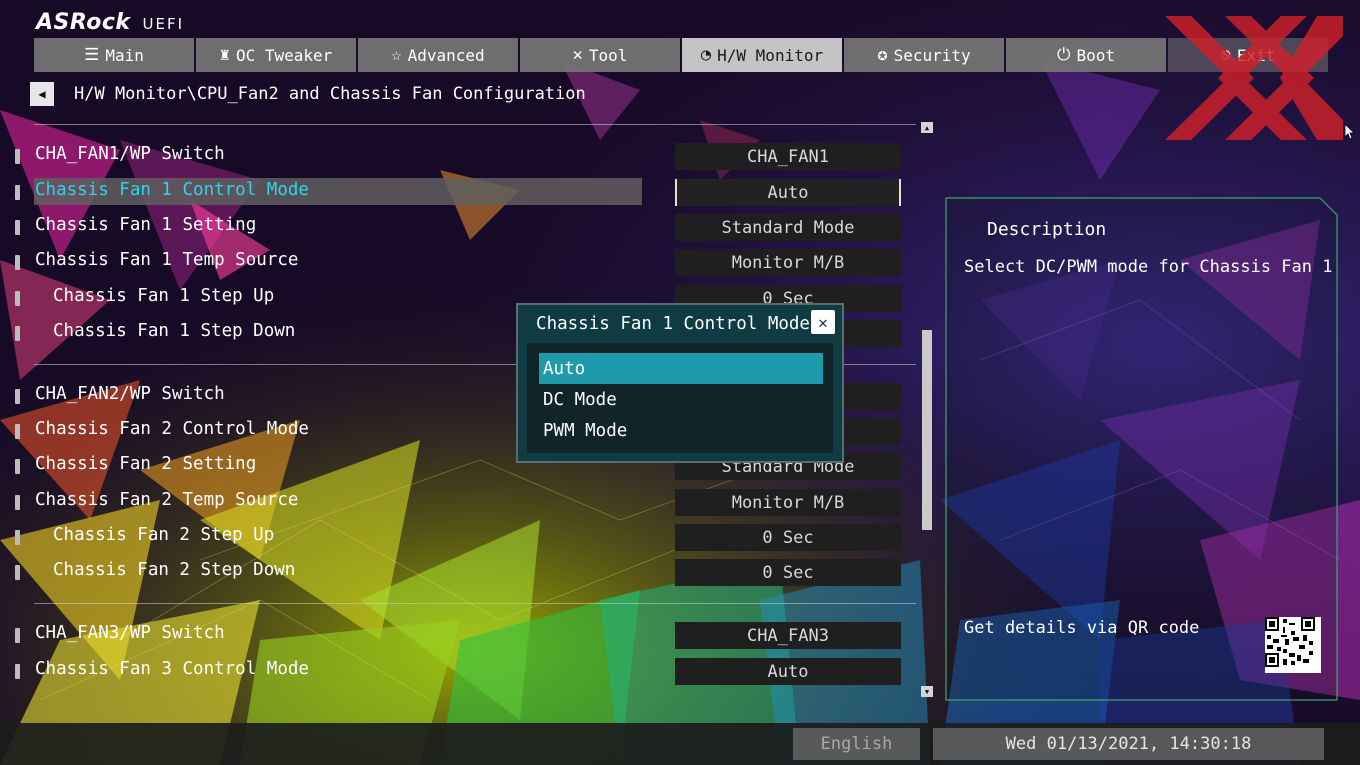 The height and width of the screenshot is (765, 1360). Describe the element at coordinates (167, 500) in the screenshot. I see `setting-label: Chassis Fan 2 Temp Source` at that location.